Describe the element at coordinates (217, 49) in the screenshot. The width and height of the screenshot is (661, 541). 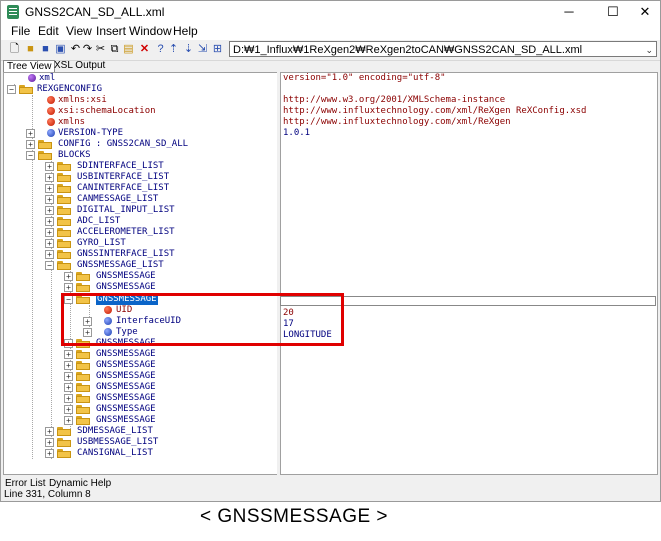
I see `insert-attribute-icon: ⊞` at that location.